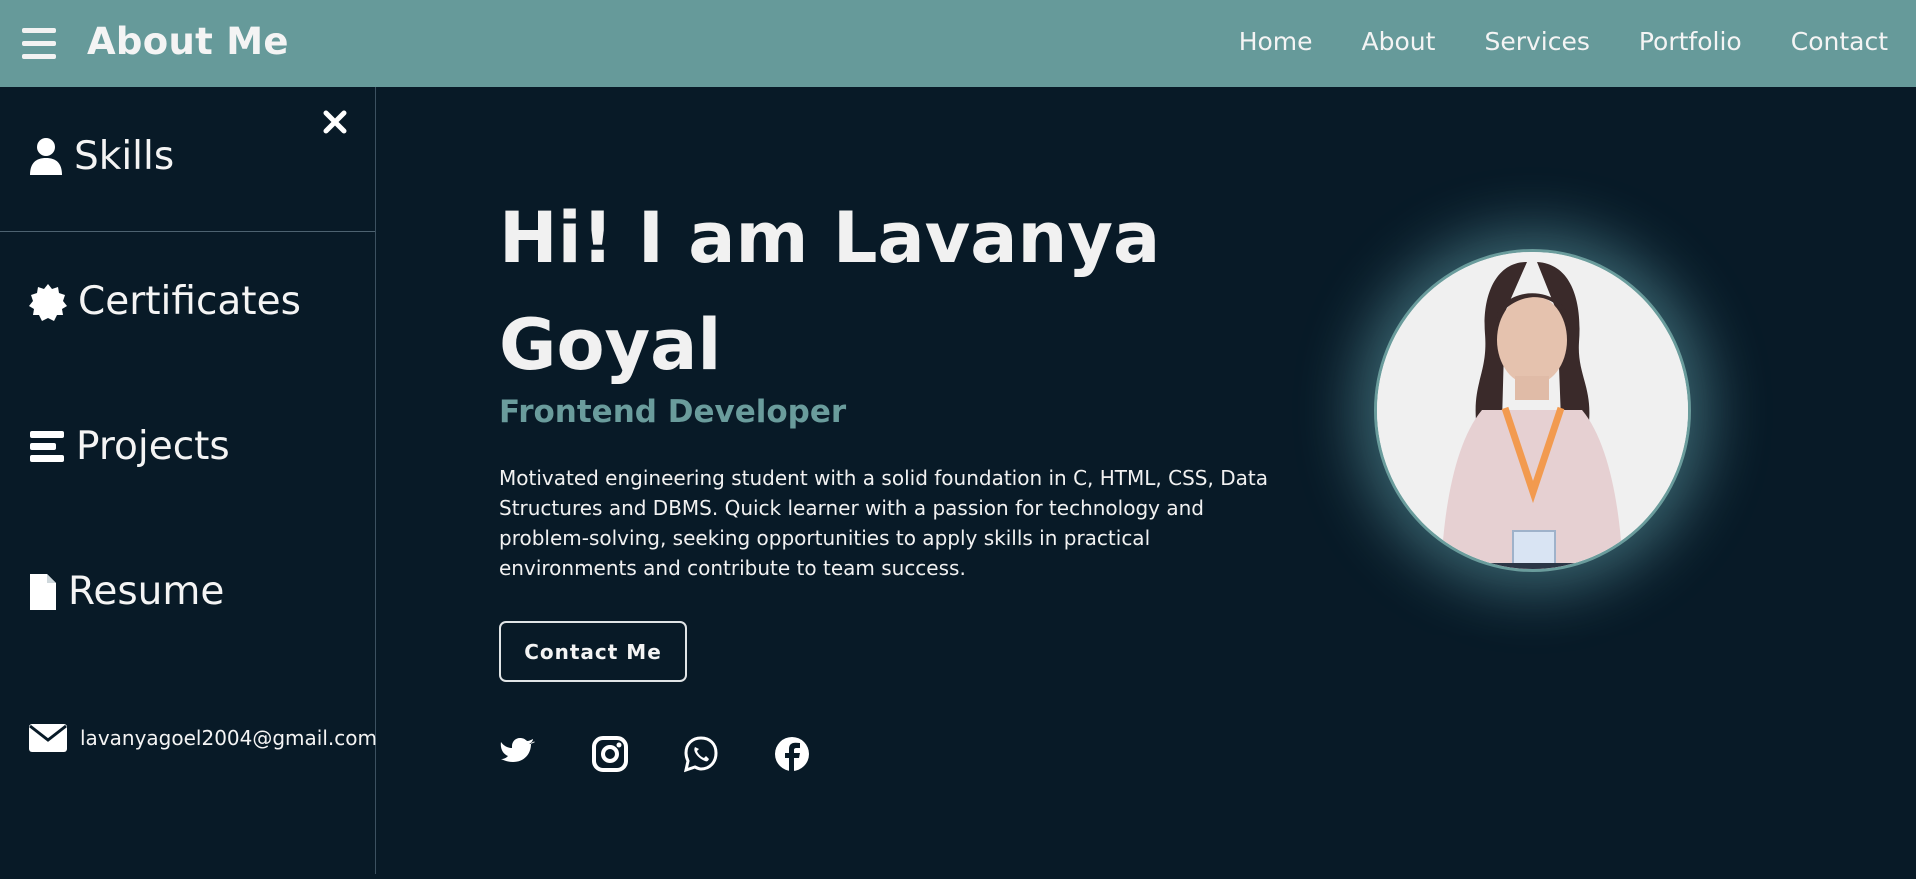  What do you see at coordinates (47, 446) in the screenshot?
I see `bars-icon` at bounding box center [47, 446].